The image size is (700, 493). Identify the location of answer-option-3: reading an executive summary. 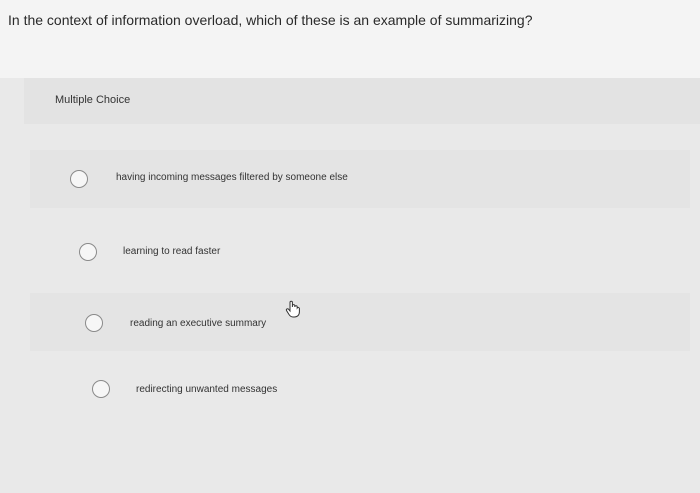
(360, 322).